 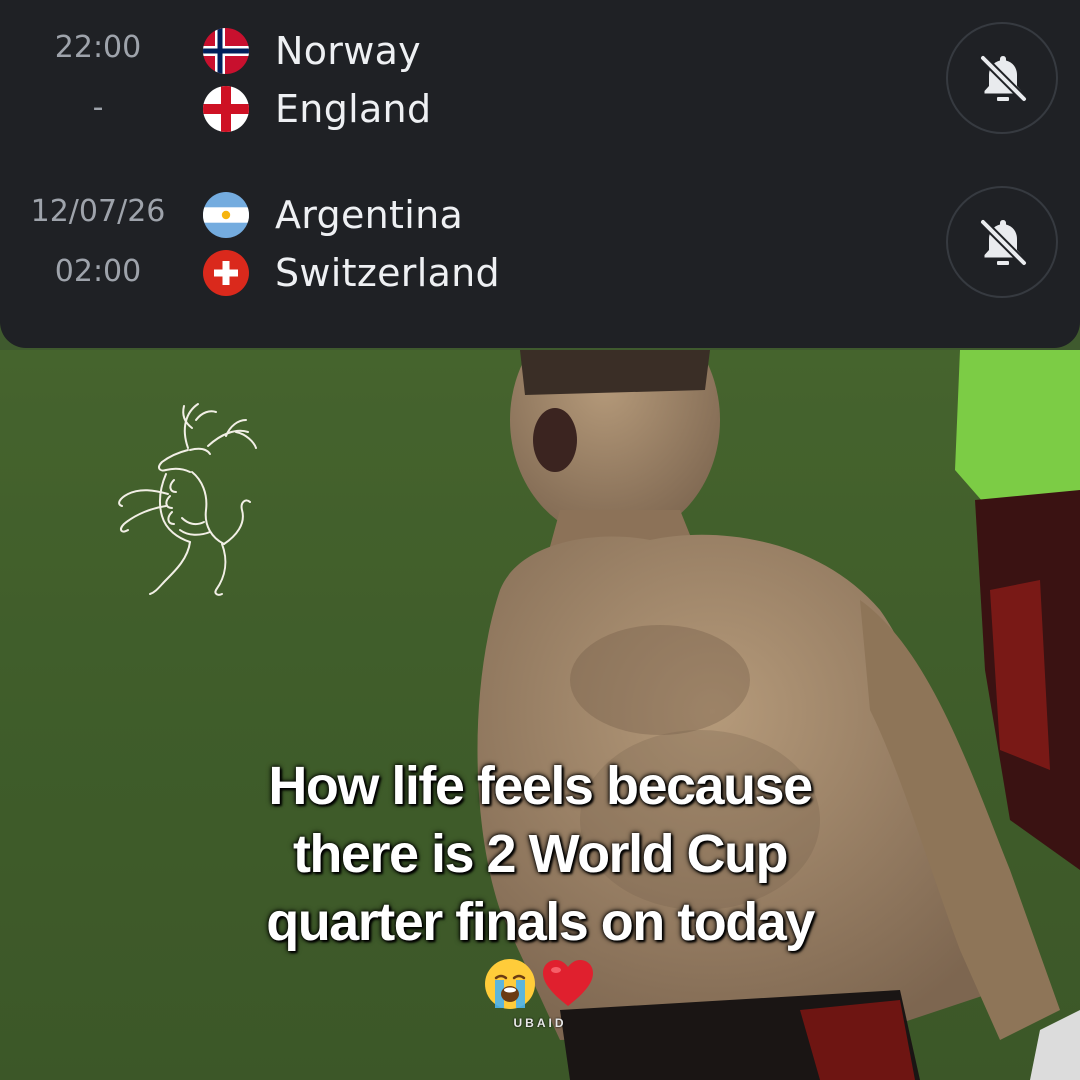 What do you see at coordinates (503, 215) in the screenshot?
I see `home-team: Argentina` at bounding box center [503, 215].